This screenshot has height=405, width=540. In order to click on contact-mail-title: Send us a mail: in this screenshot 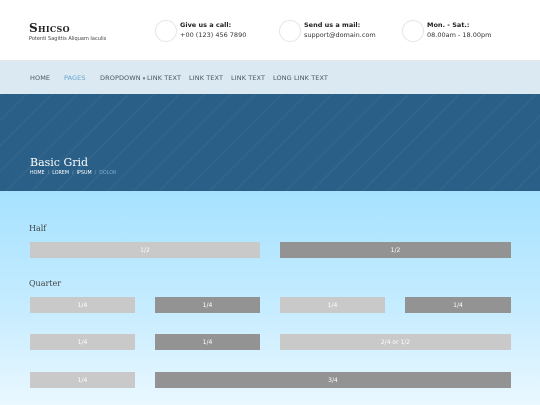, I will do `click(332, 25)`.